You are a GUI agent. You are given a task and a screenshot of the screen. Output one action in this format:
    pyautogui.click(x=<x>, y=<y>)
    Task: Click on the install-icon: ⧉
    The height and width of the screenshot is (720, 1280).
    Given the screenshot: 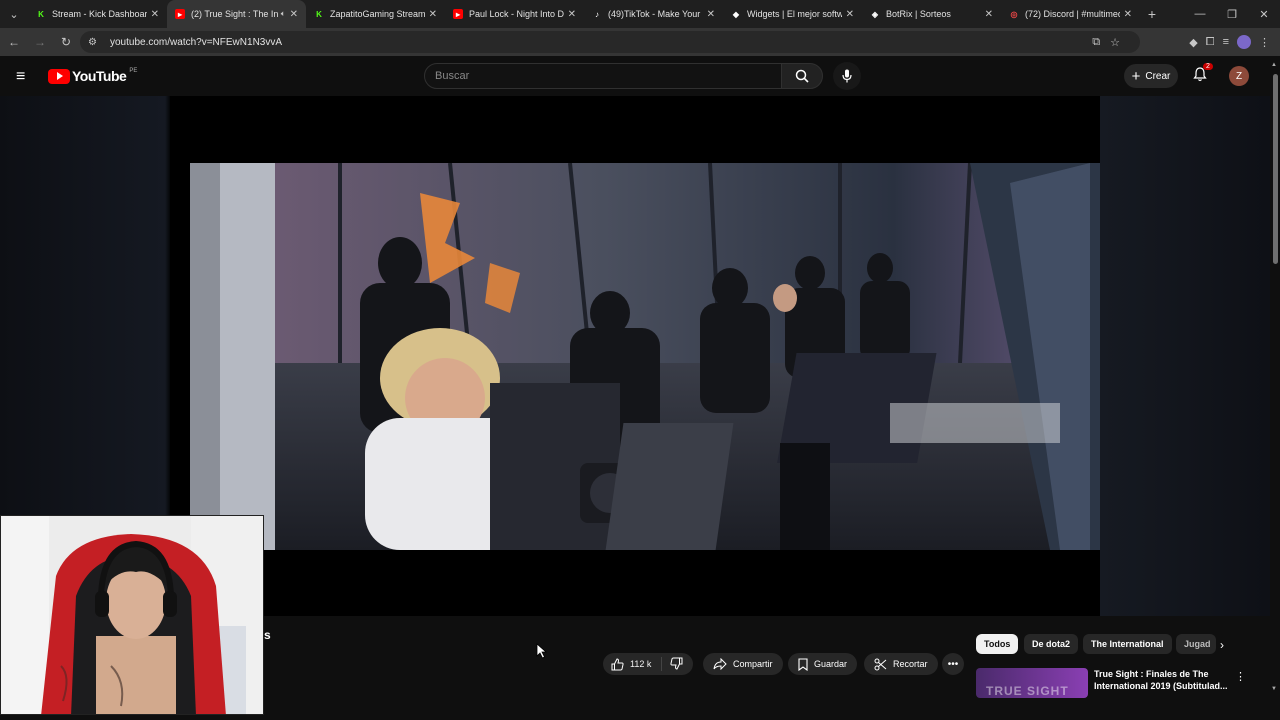 What is the action you would take?
    pyautogui.click(x=1096, y=42)
    